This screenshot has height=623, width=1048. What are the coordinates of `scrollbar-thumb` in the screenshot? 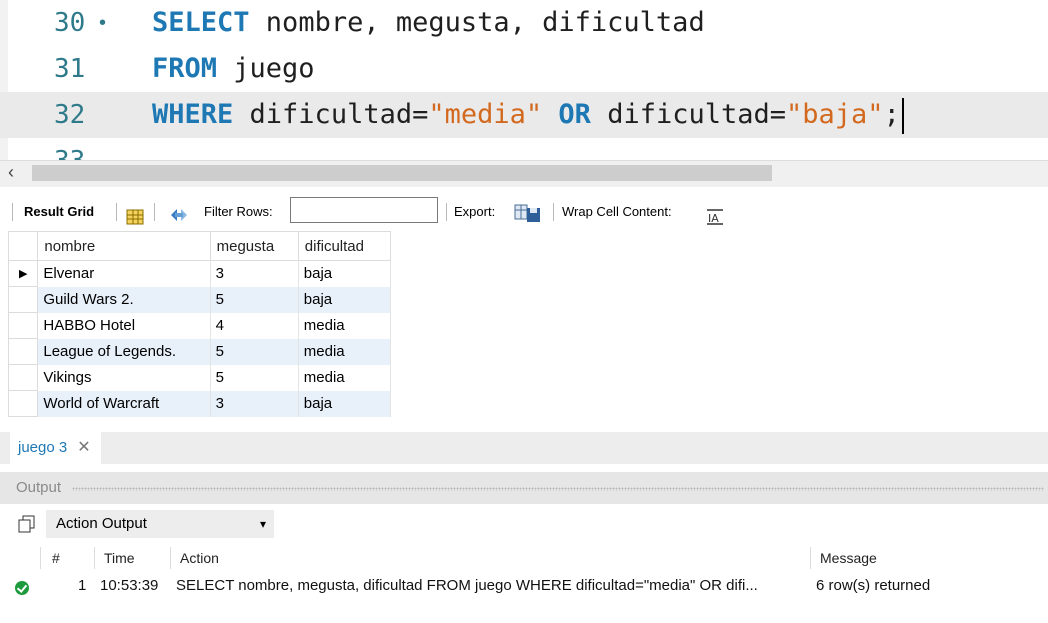 It's located at (402, 173).